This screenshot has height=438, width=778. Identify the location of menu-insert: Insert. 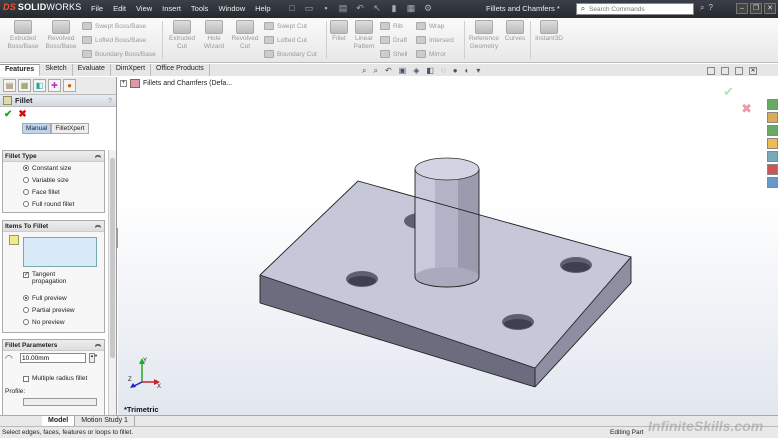
(171, 8).